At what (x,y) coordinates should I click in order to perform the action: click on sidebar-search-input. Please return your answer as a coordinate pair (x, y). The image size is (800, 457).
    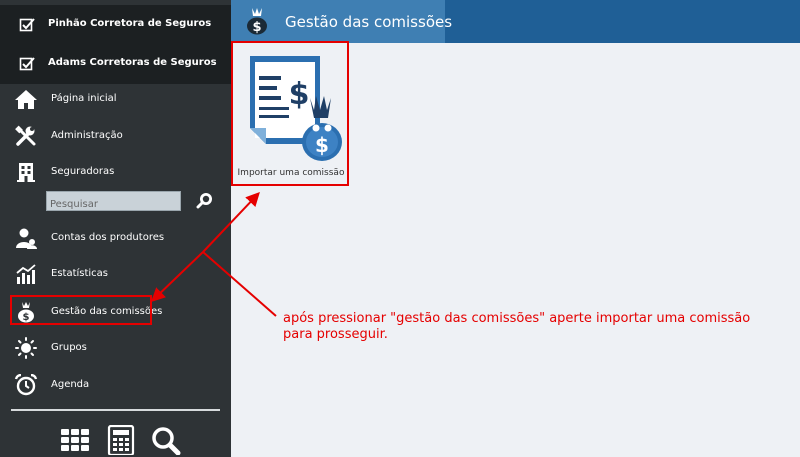
    Looking at the image, I should click on (113, 204).